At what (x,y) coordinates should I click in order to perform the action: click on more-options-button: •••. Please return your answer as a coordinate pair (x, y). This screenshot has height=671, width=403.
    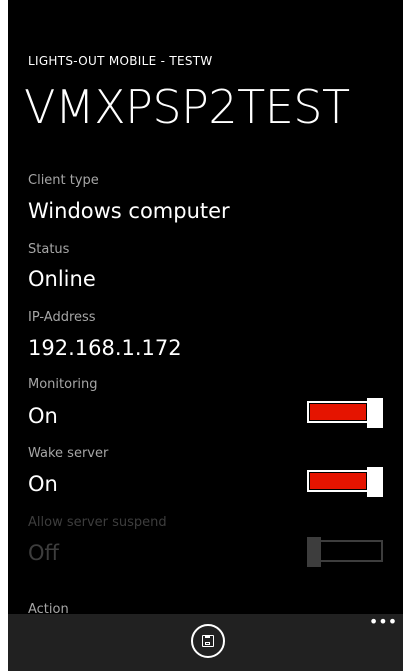
    Looking at the image, I should click on (383, 622).